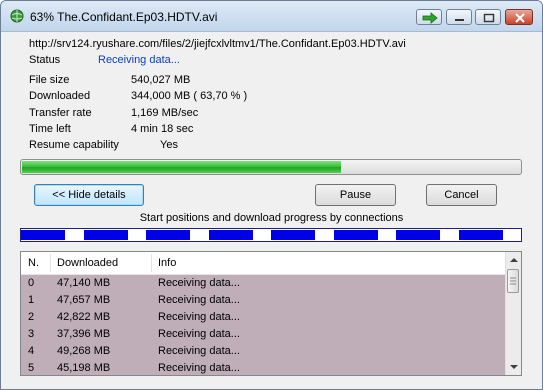 This screenshot has height=390, width=543. I want to click on cell-n: 4, so click(31, 351).